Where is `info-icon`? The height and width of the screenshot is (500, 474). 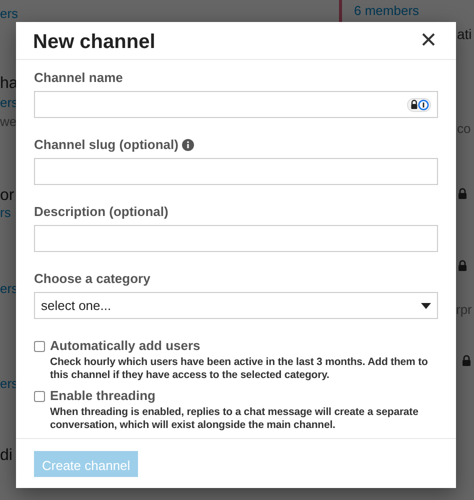
info-icon is located at coordinates (188, 145).